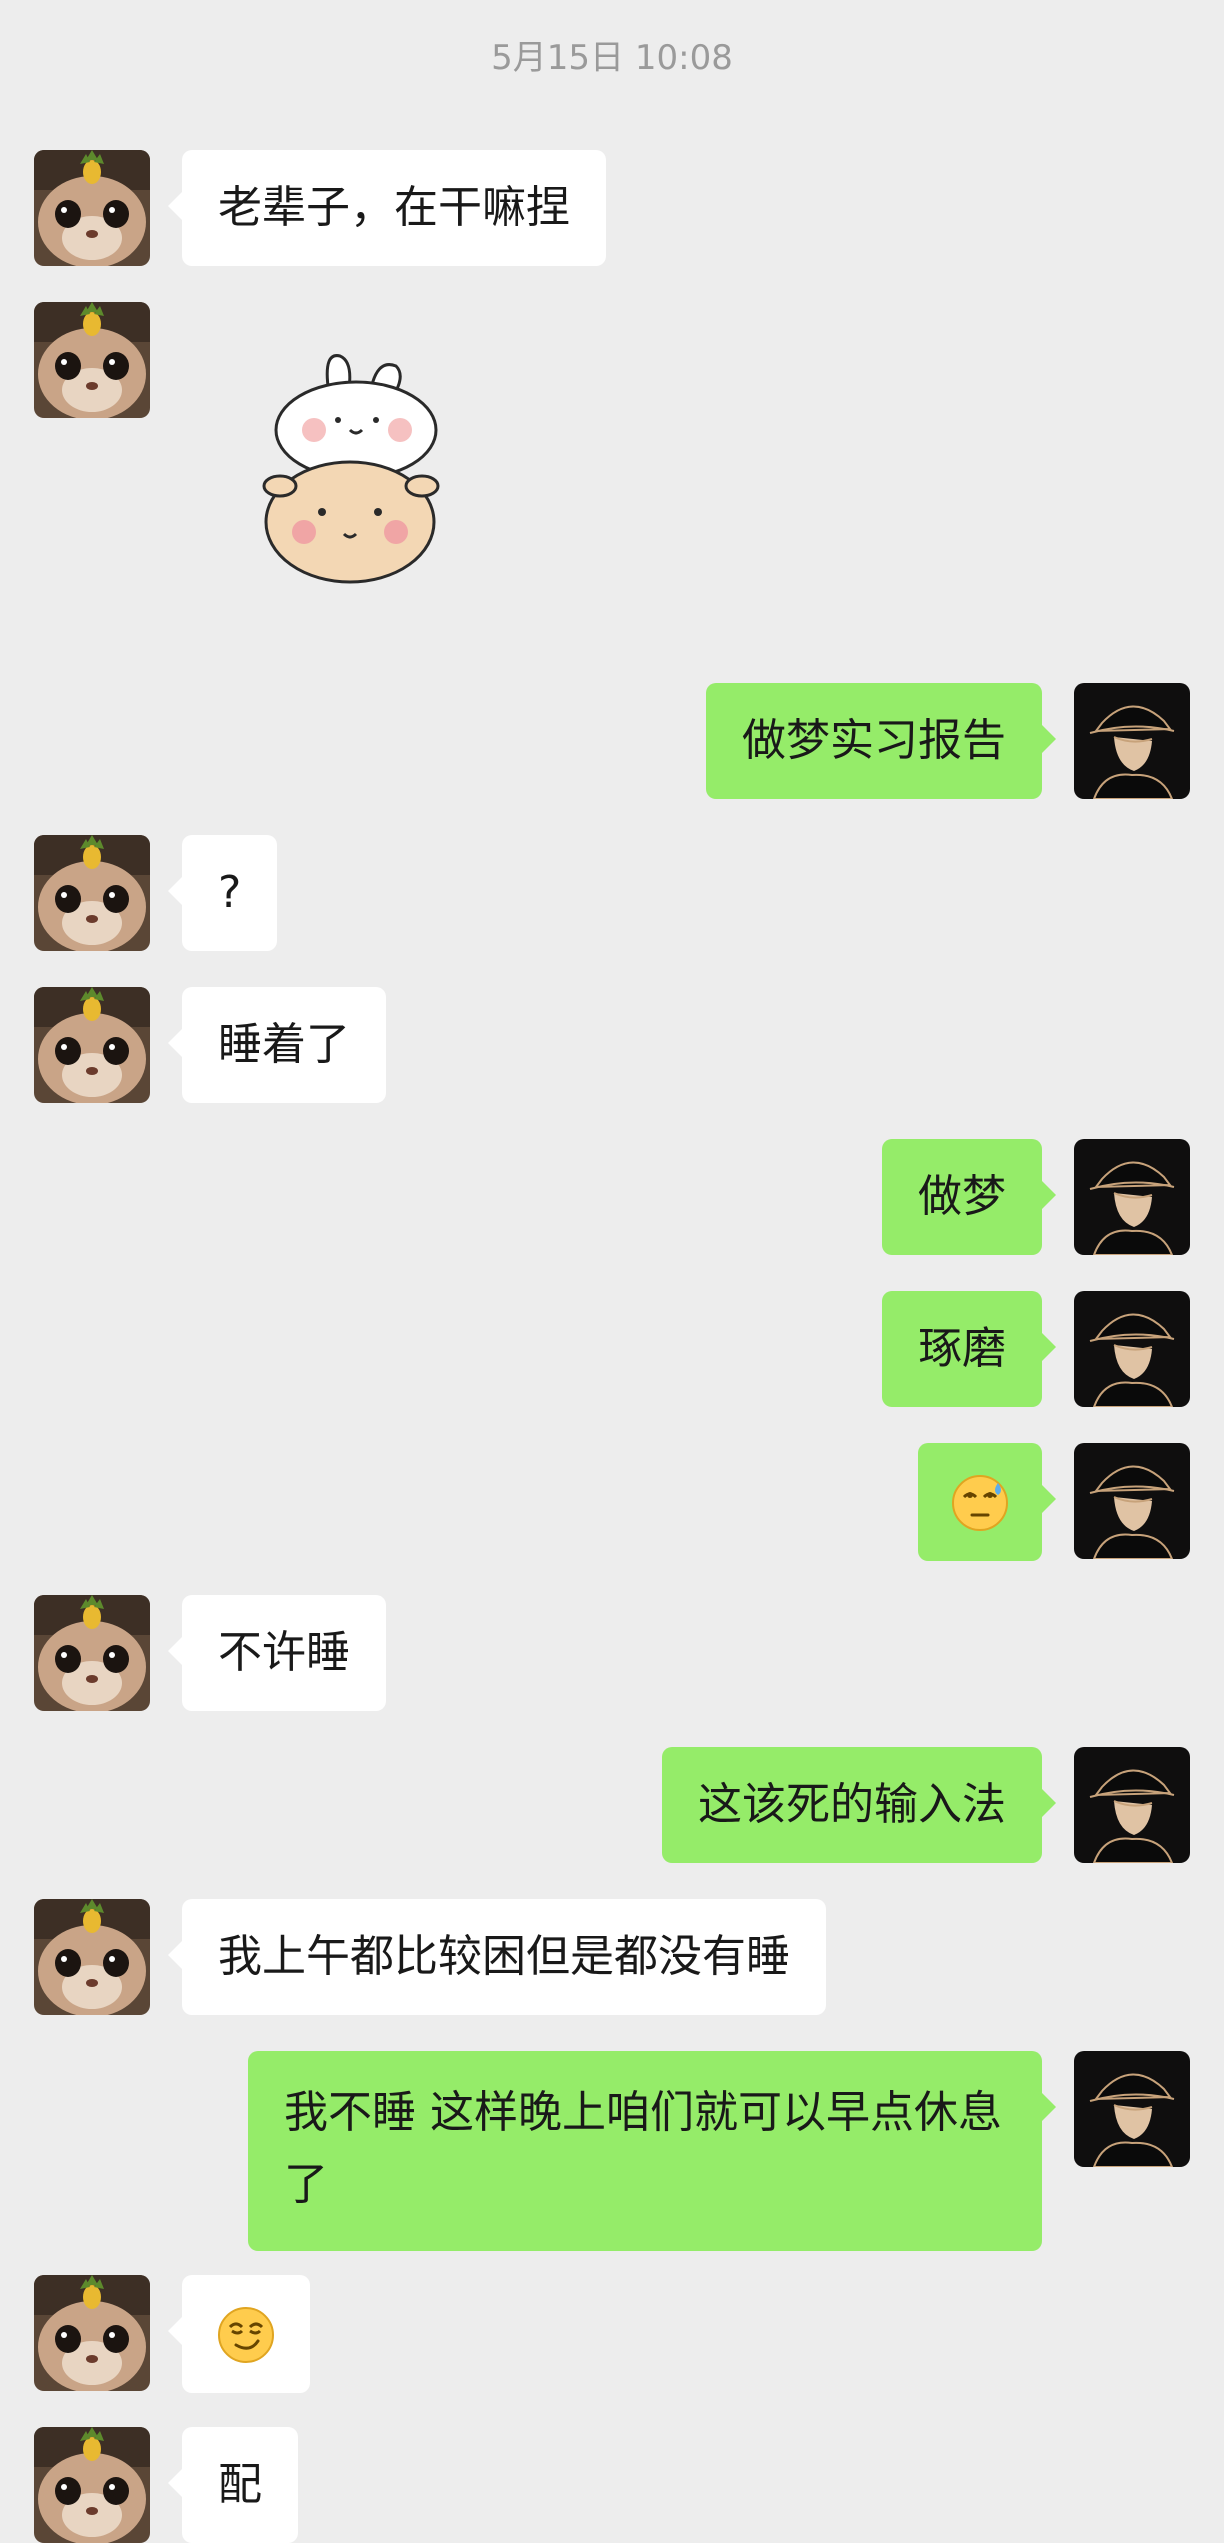 This screenshot has width=1224, height=2543. What do you see at coordinates (277, 1045) in the screenshot?
I see `message-bubble: 睡着了` at bounding box center [277, 1045].